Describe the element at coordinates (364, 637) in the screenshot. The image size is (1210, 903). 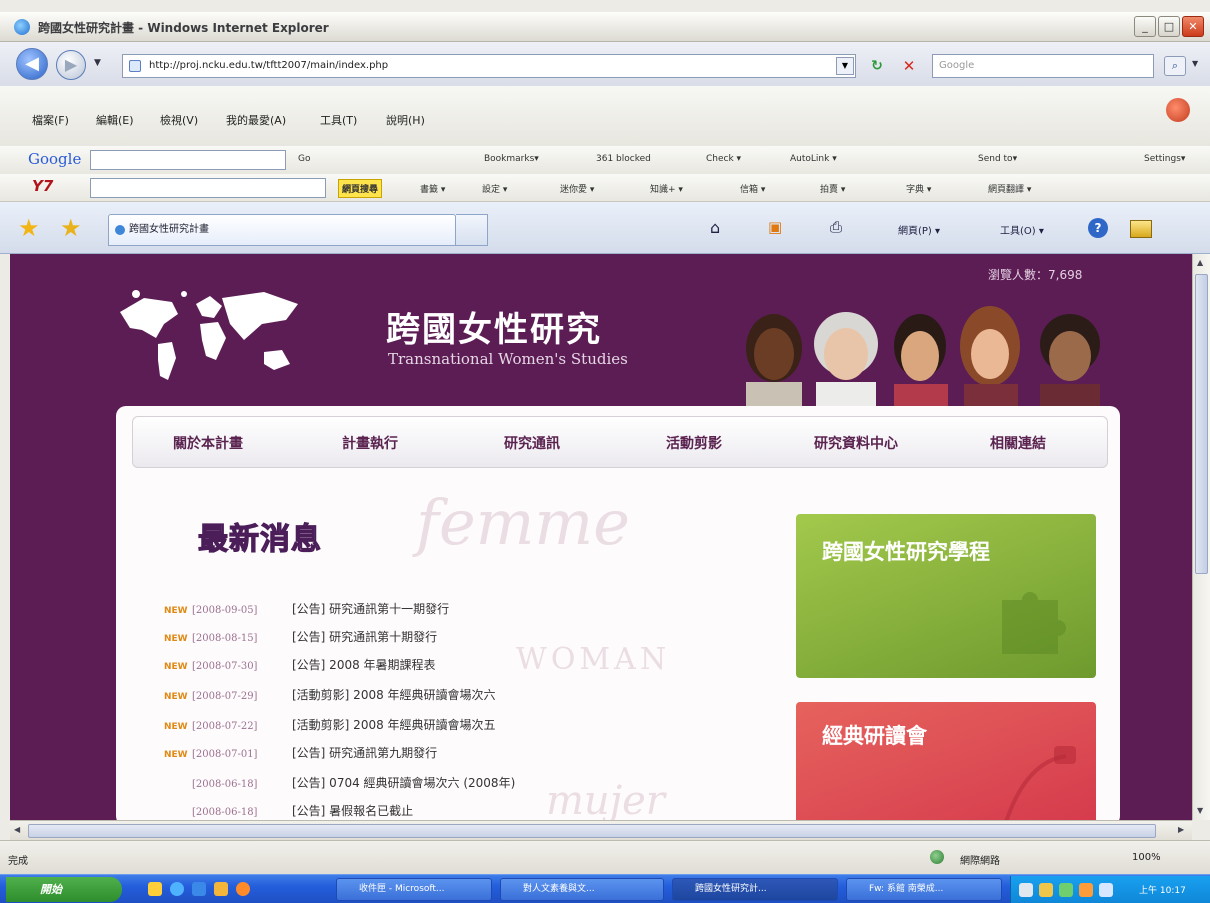
I see `news-text: [公告] 研究通訊第十期發行` at that location.